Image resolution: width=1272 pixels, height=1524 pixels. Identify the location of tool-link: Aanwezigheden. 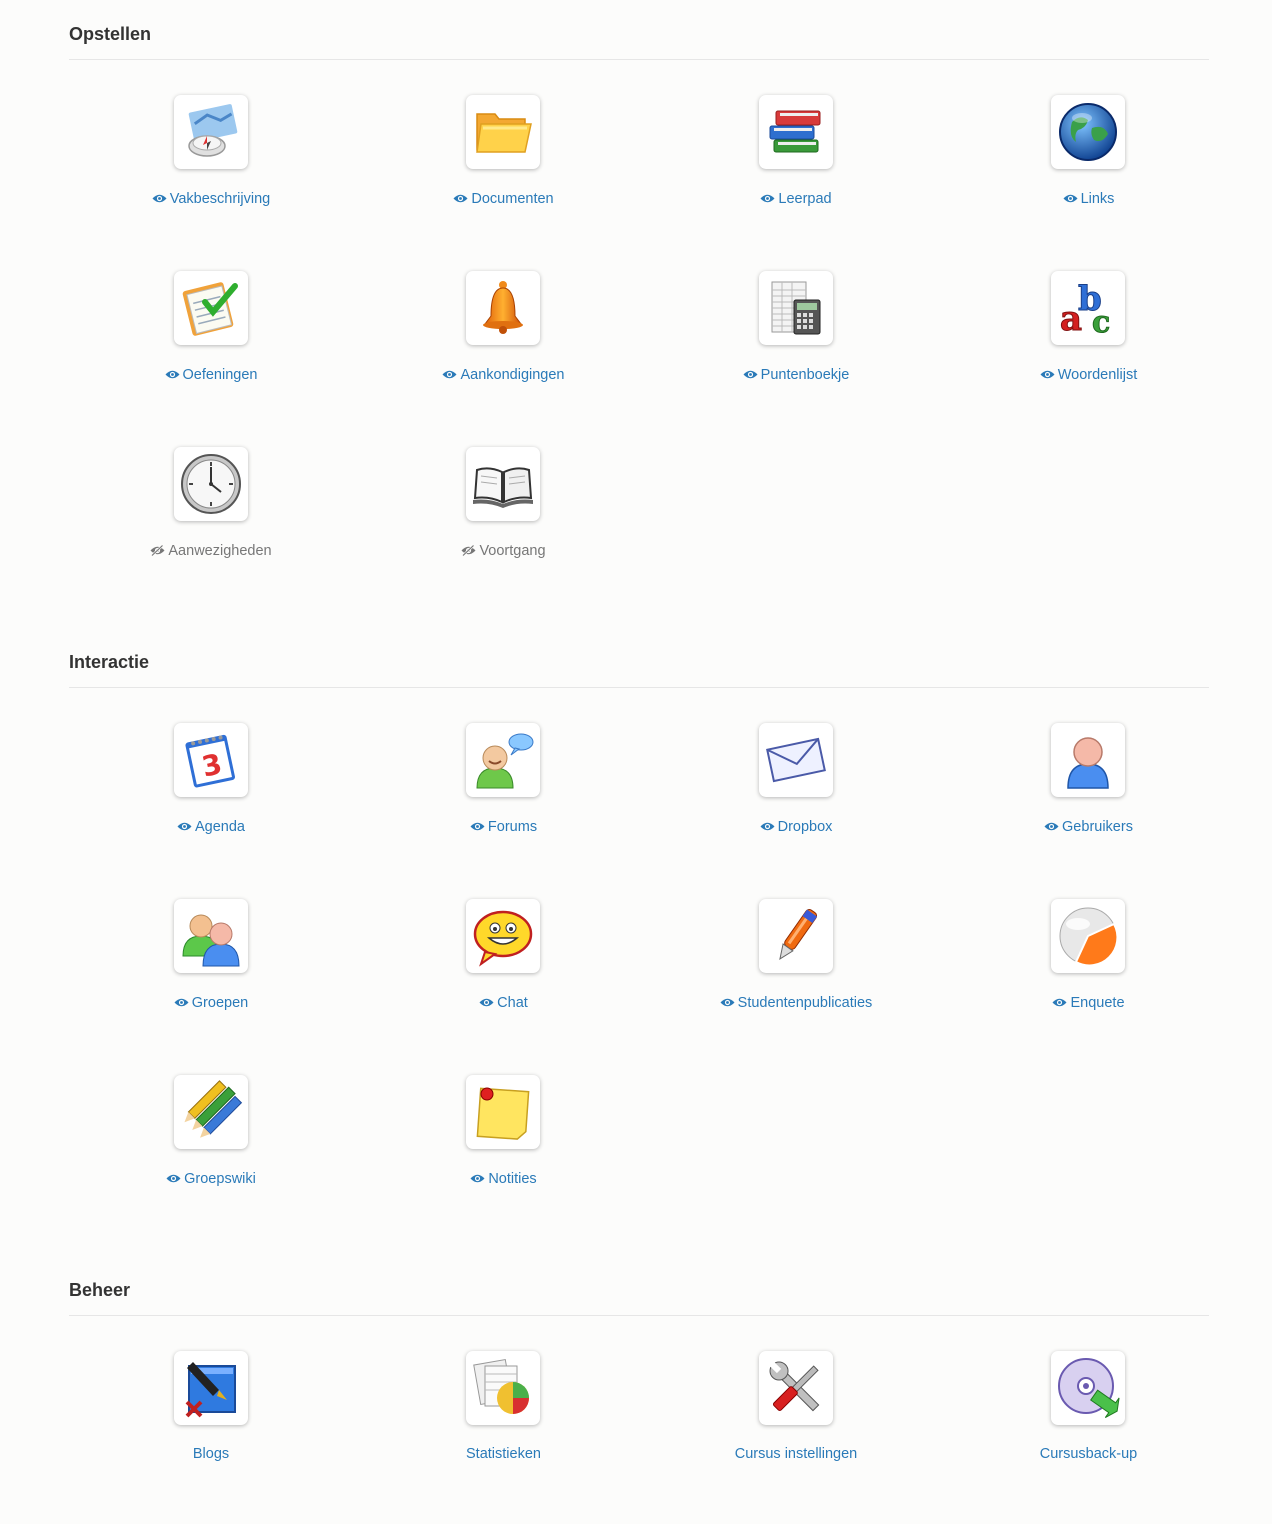
(211, 551).